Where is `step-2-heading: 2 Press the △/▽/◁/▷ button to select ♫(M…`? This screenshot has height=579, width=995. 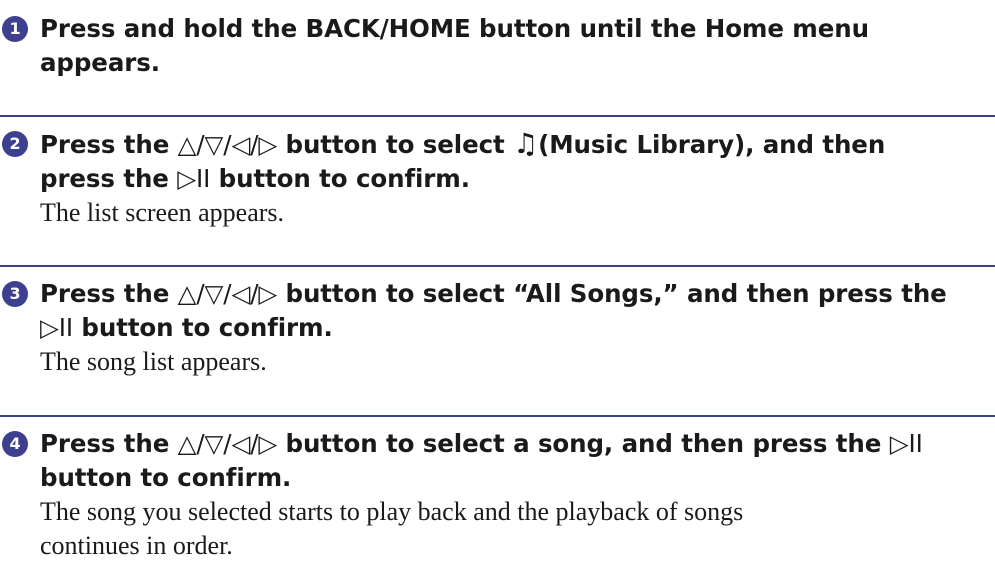
step-2-heading: 2 Press the △/▽/◁/▷ button to select ♫(M… is located at coordinates (497, 161).